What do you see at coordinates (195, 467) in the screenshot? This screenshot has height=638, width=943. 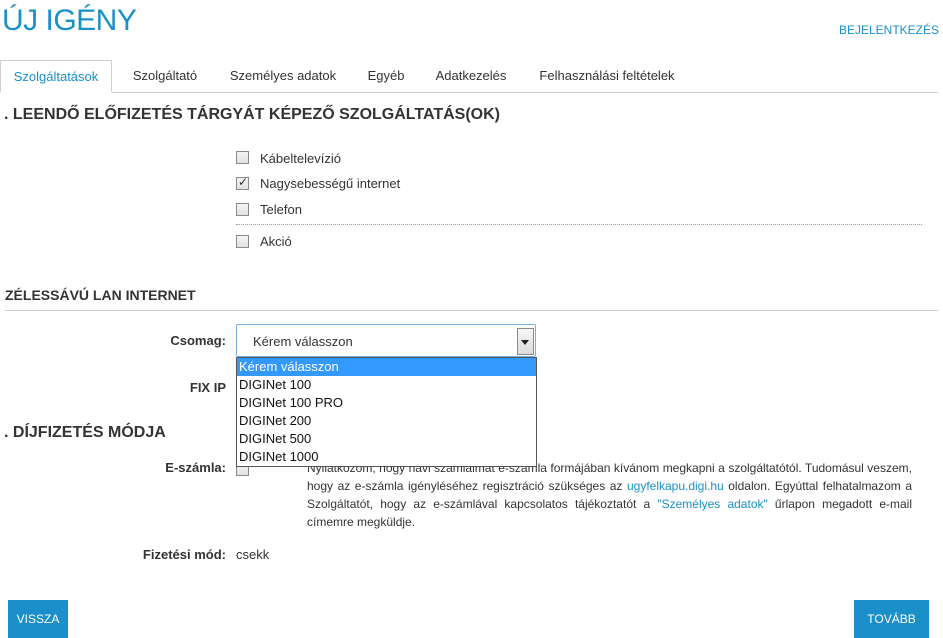 I see `einvoice-label: E-számla:` at bounding box center [195, 467].